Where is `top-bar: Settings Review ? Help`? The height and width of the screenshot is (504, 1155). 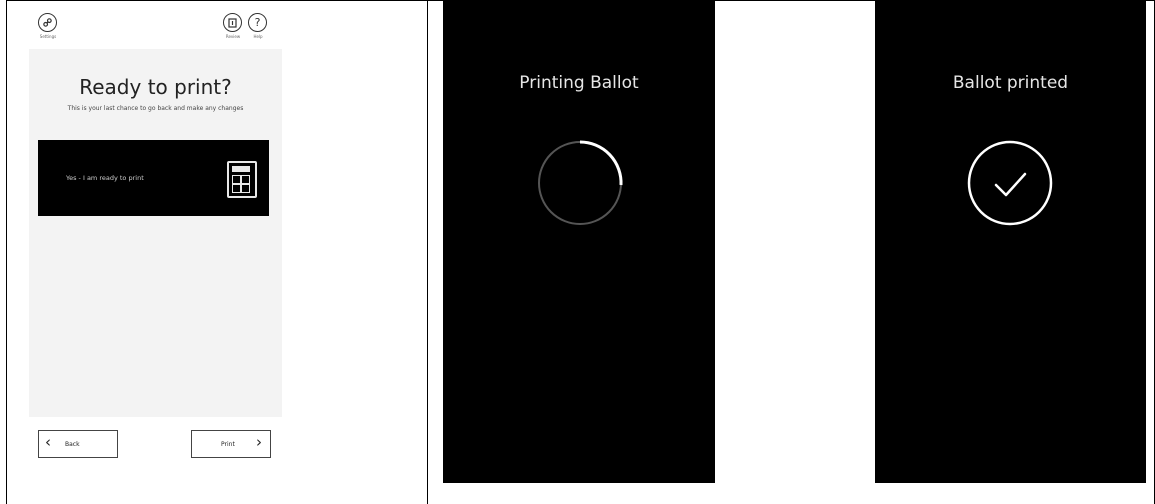
top-bar: Settings Review ? Help is located at coordinates (155, 28).